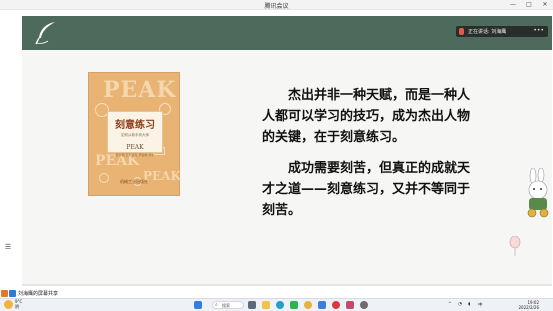  I want to click on screen-share-bar: 刘海鹰的屏幕共享, so click(276, 294).